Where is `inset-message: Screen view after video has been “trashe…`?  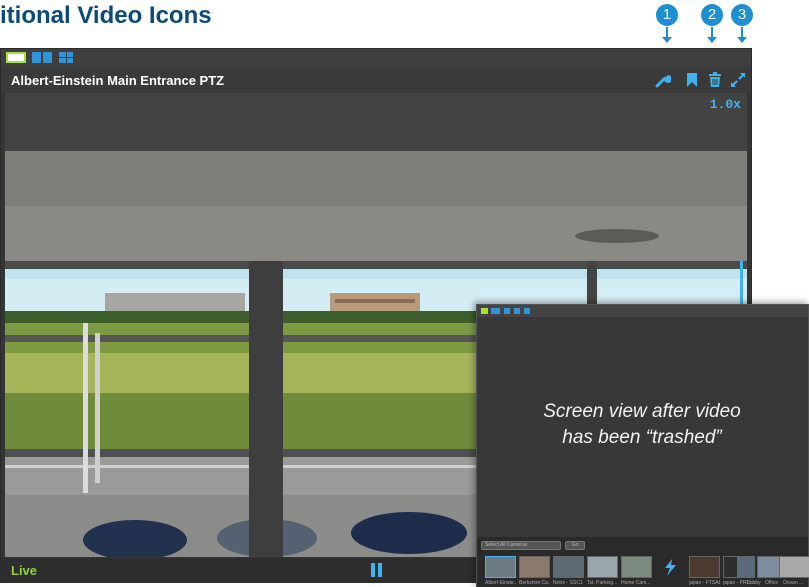
inset-message: Screen view after video has been “trashe… is located at coordinates (642, 424).